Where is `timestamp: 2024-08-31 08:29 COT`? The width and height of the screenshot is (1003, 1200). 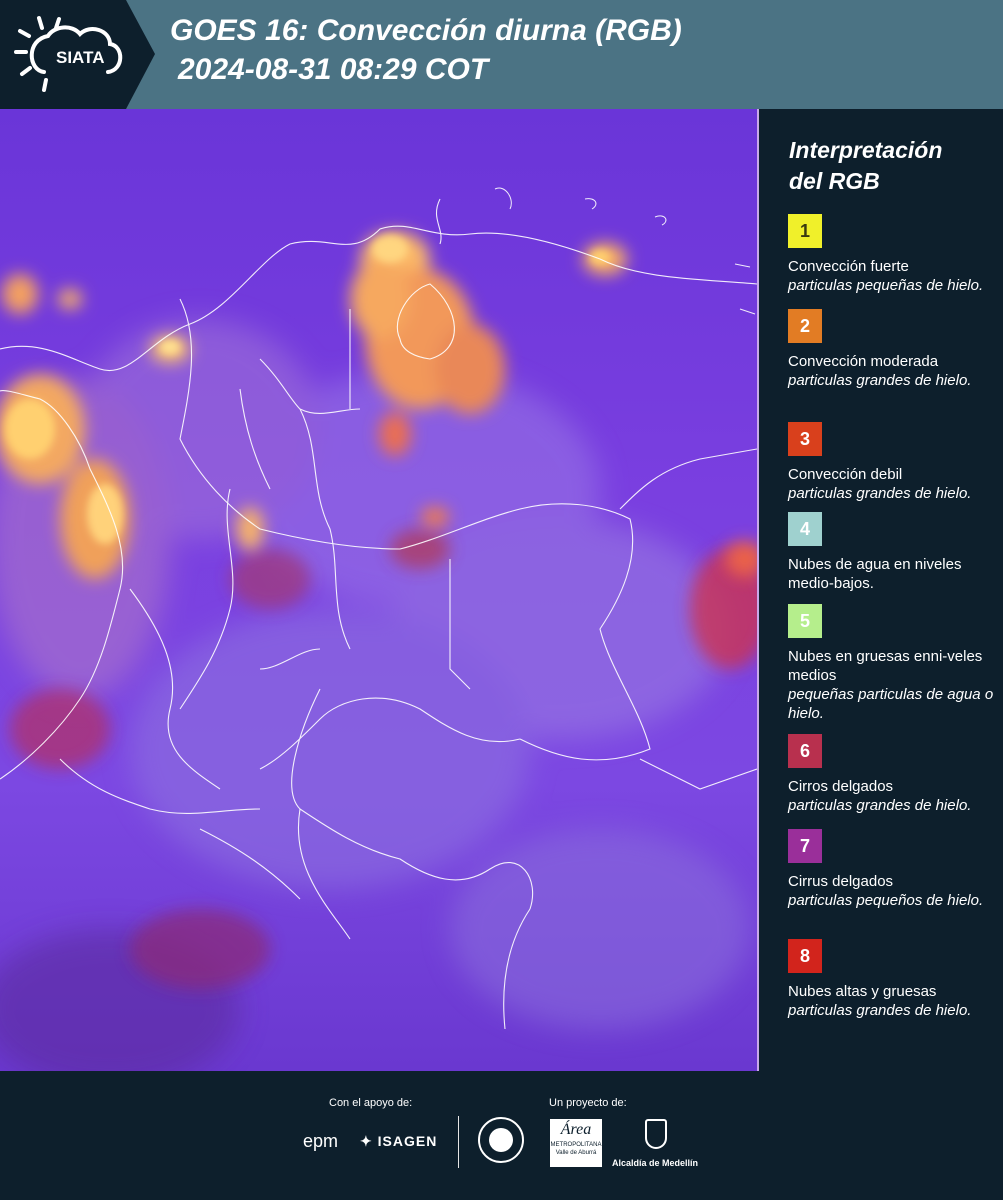 timestamp: 2024-08-31 08:29 COT is located at coordinates (333, 69).